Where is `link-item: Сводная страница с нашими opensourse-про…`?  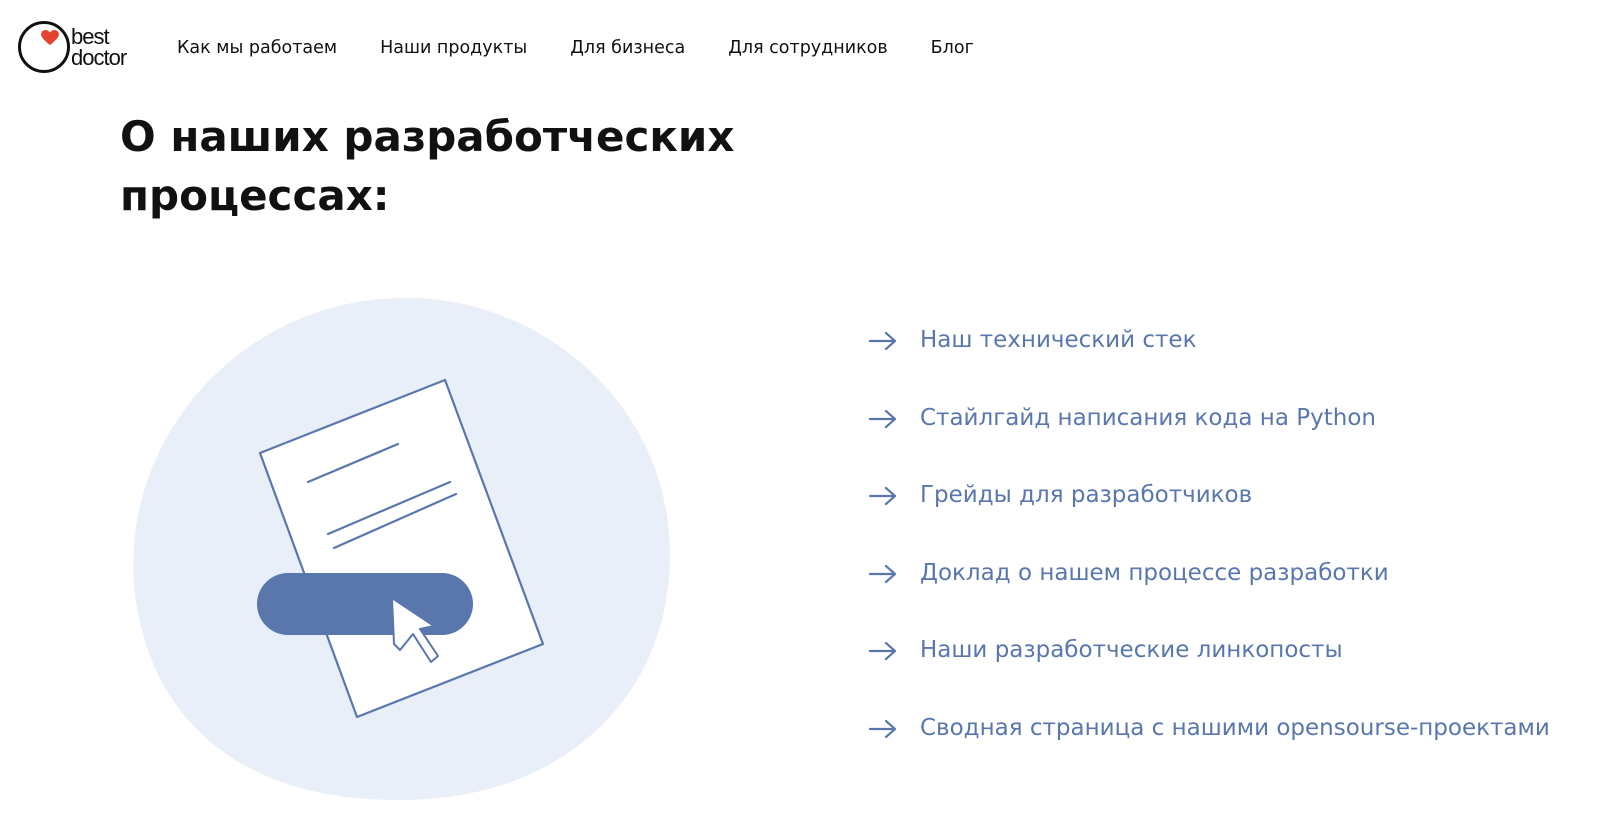
link-item: Сводная страница с нашими opensourse-про… is located at coordinates (1209, 747).